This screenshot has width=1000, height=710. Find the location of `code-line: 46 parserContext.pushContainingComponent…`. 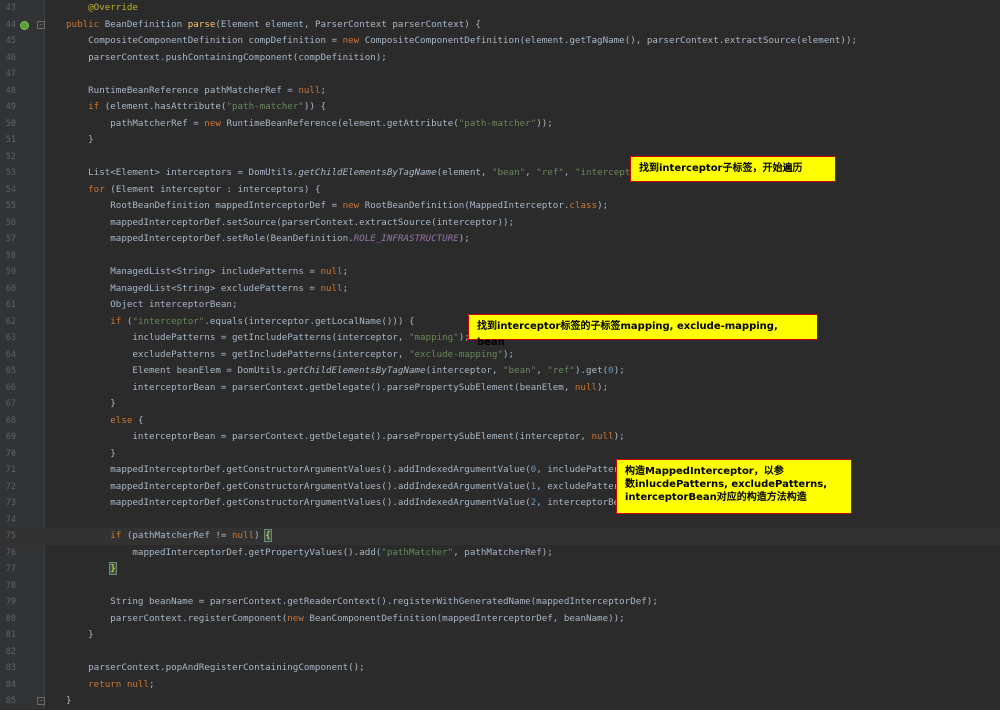

code-line: 46 parserContext.pushContainingComponent… is located at coordinates (500, 58).